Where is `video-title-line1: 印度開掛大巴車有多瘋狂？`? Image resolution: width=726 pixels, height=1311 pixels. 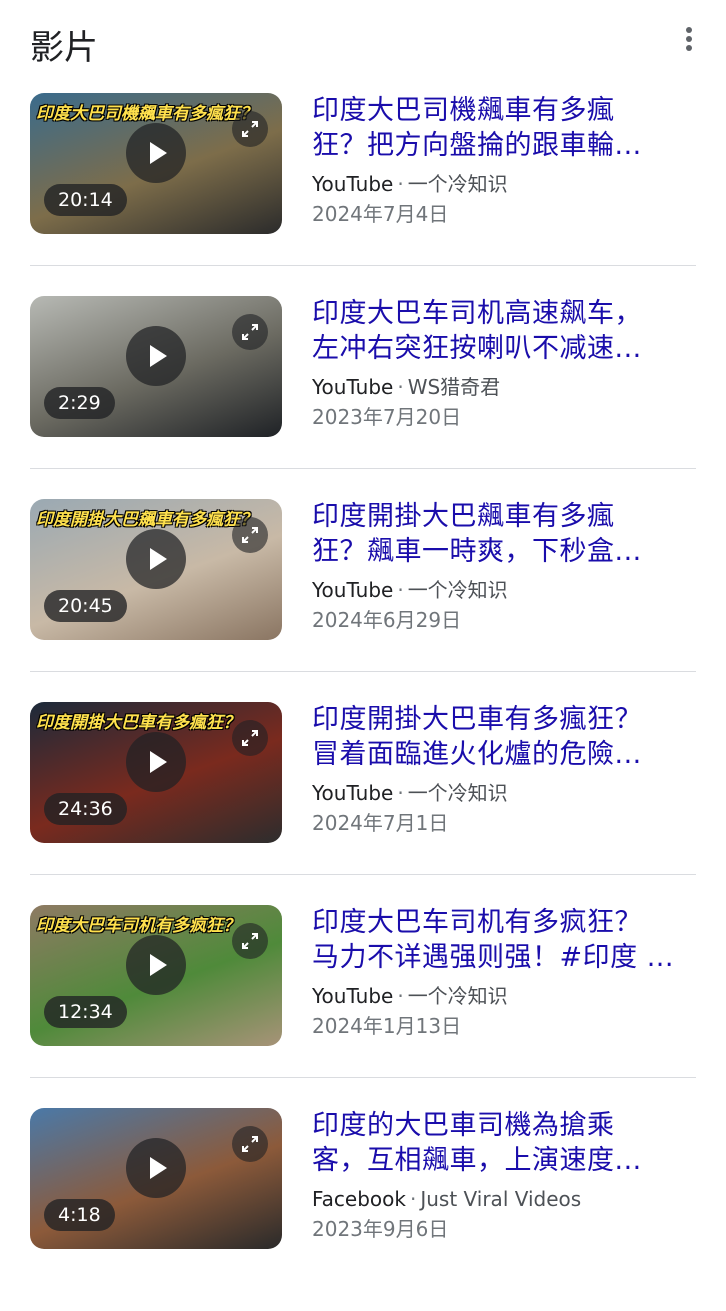 video-title-line1: 印度開掛大巴車有多瘋狂？ is located at coordinates (477, 719).